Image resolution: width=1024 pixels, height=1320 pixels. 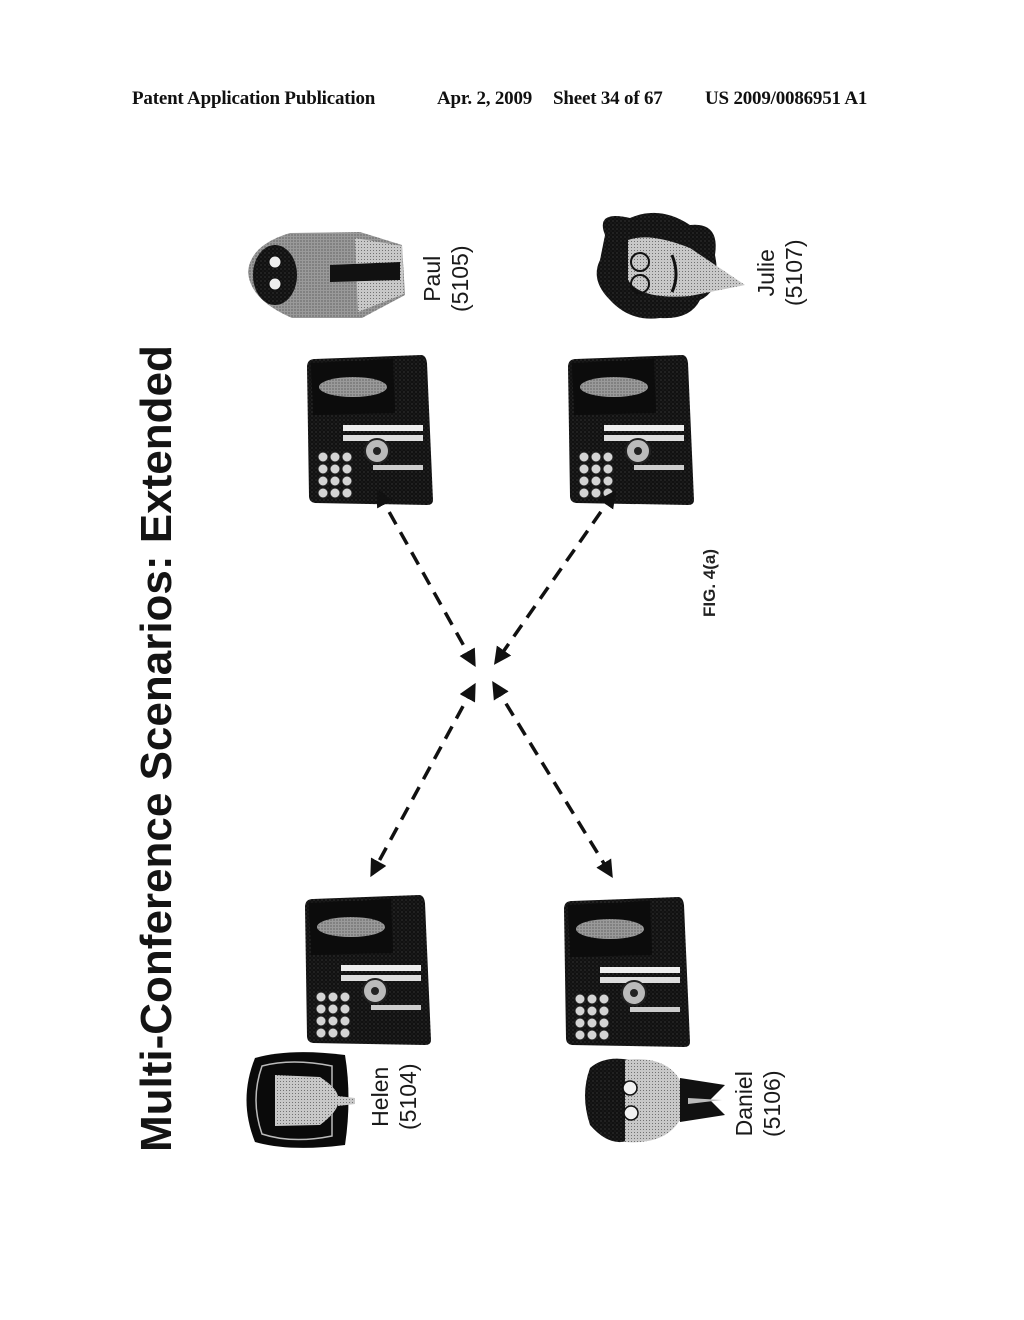 I want to click on participant-name: Paul, so click(x=432, y=278).